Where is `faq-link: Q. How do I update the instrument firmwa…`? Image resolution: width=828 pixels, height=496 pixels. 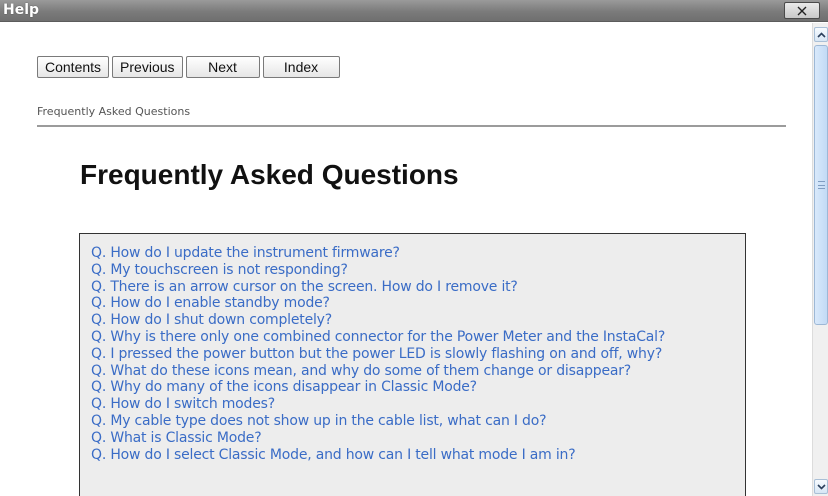 faq-link: Q. How do I update the instrument firmwa… is located at coordinates (418, 253).